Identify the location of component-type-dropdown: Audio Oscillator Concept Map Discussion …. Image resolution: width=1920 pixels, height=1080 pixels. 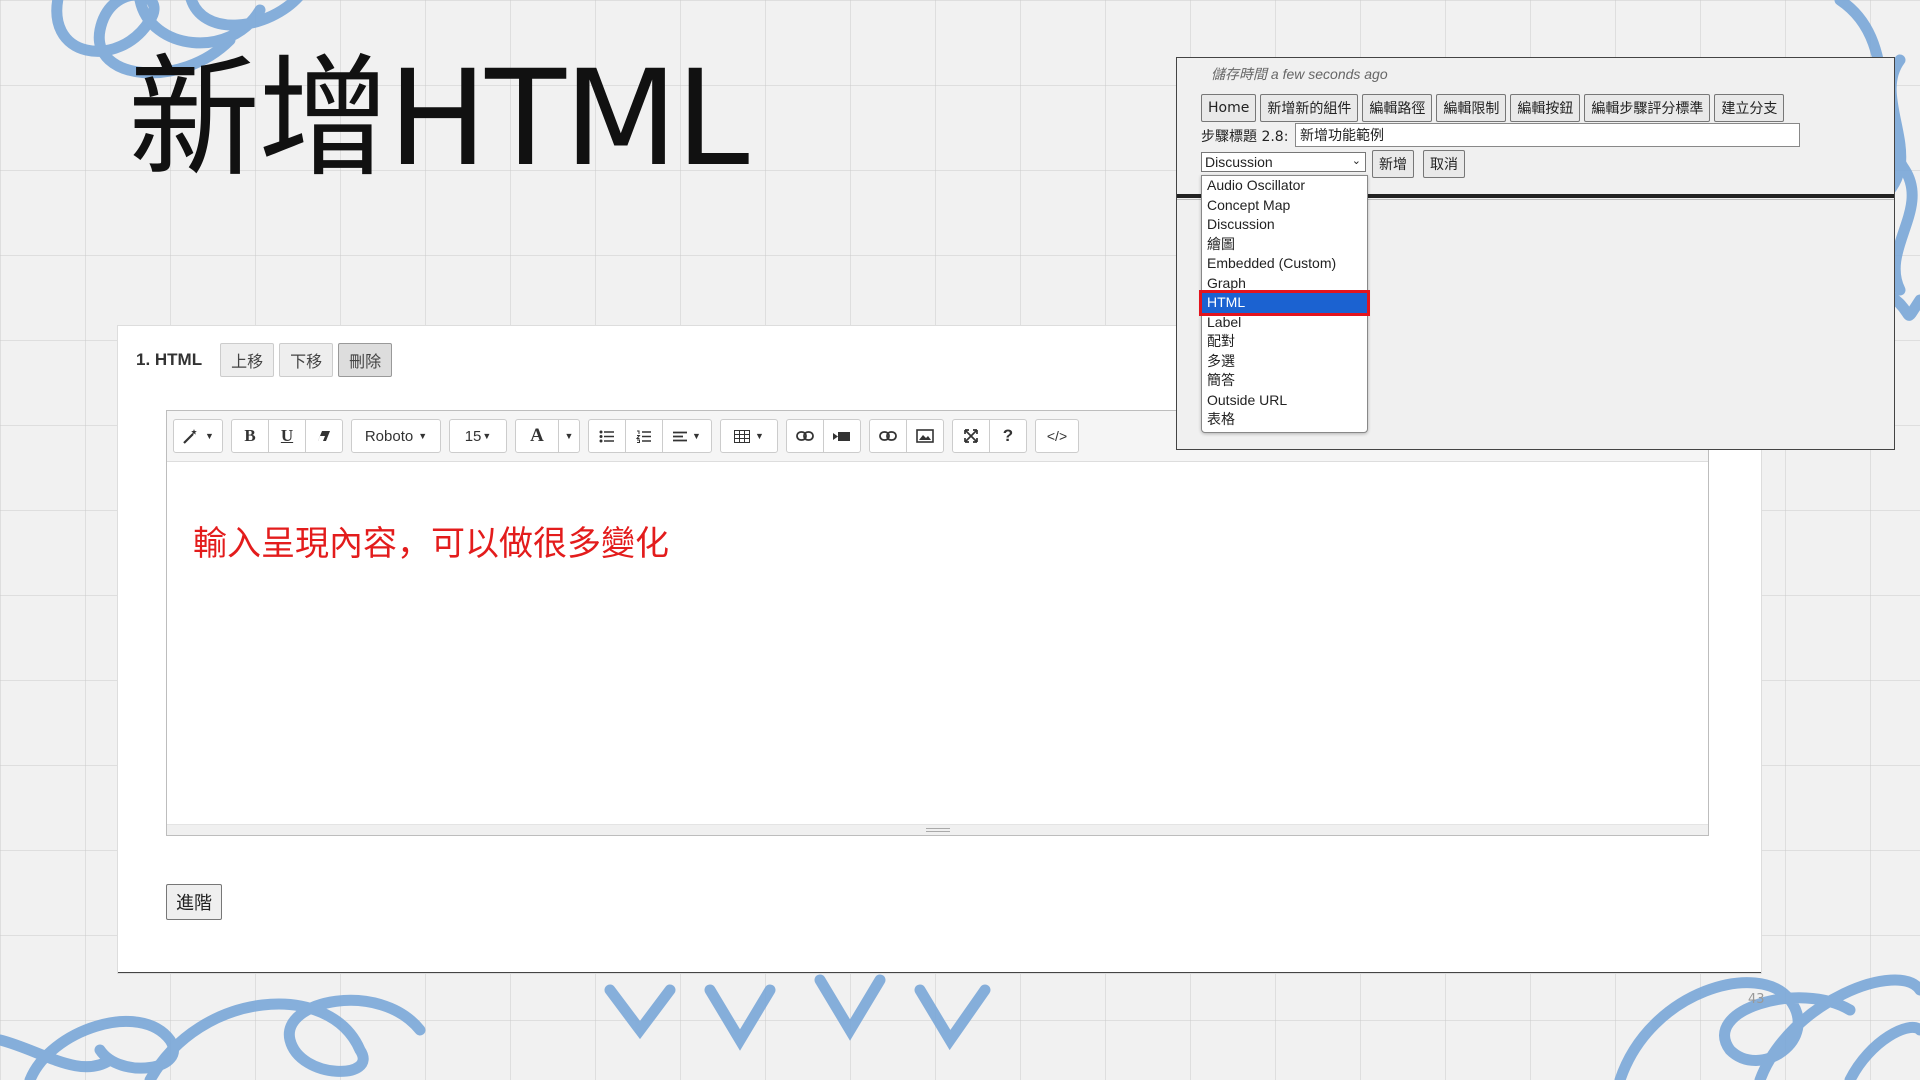
(1284, 304).